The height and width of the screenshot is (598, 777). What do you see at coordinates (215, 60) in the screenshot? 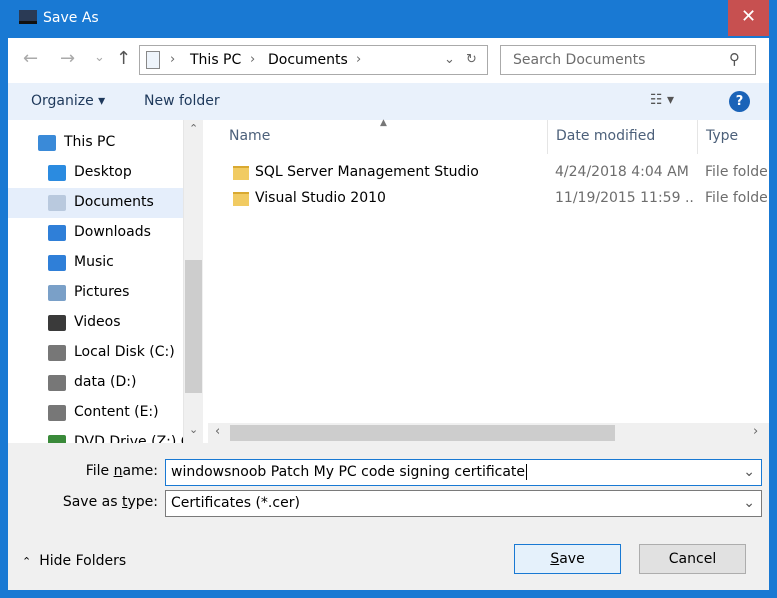
I see `breadcrumb-this-pc: This PC` at bounding box center [215, 60].